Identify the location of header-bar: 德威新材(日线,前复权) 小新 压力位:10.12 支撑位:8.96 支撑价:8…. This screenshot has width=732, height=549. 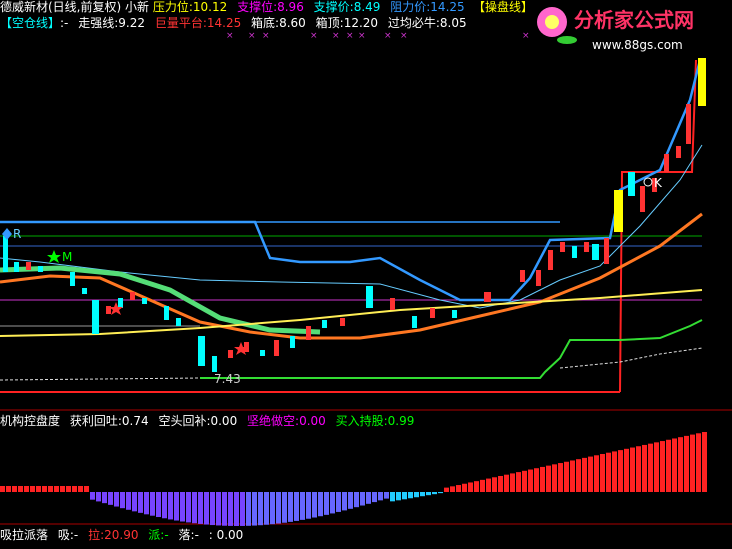
(232, 7).